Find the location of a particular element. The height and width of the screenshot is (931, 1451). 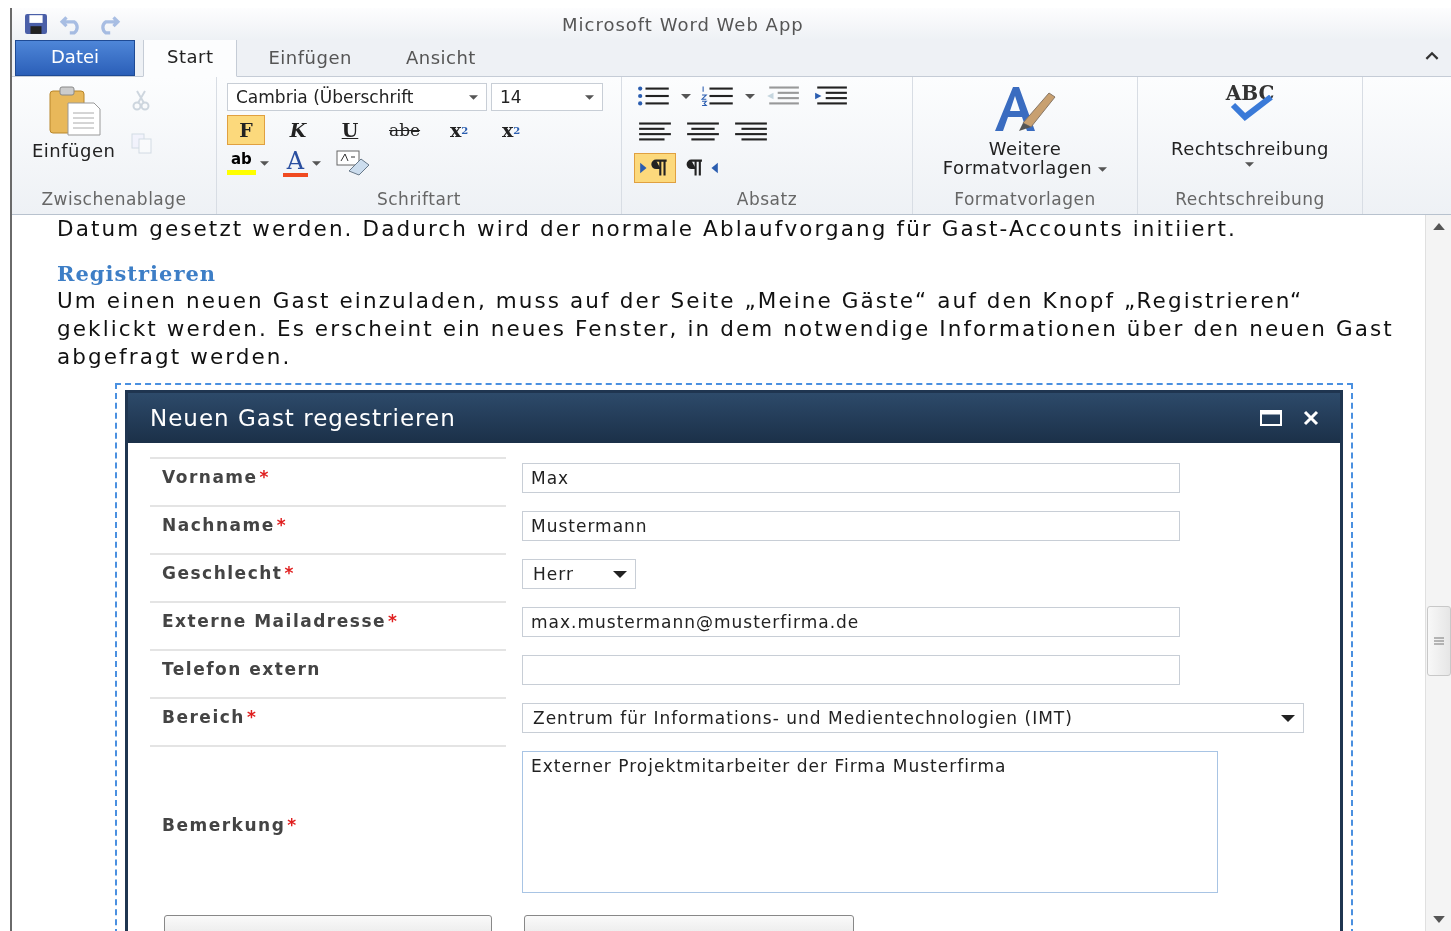

ribbon-tab: Ansicht is located at coordinates (440, 58).